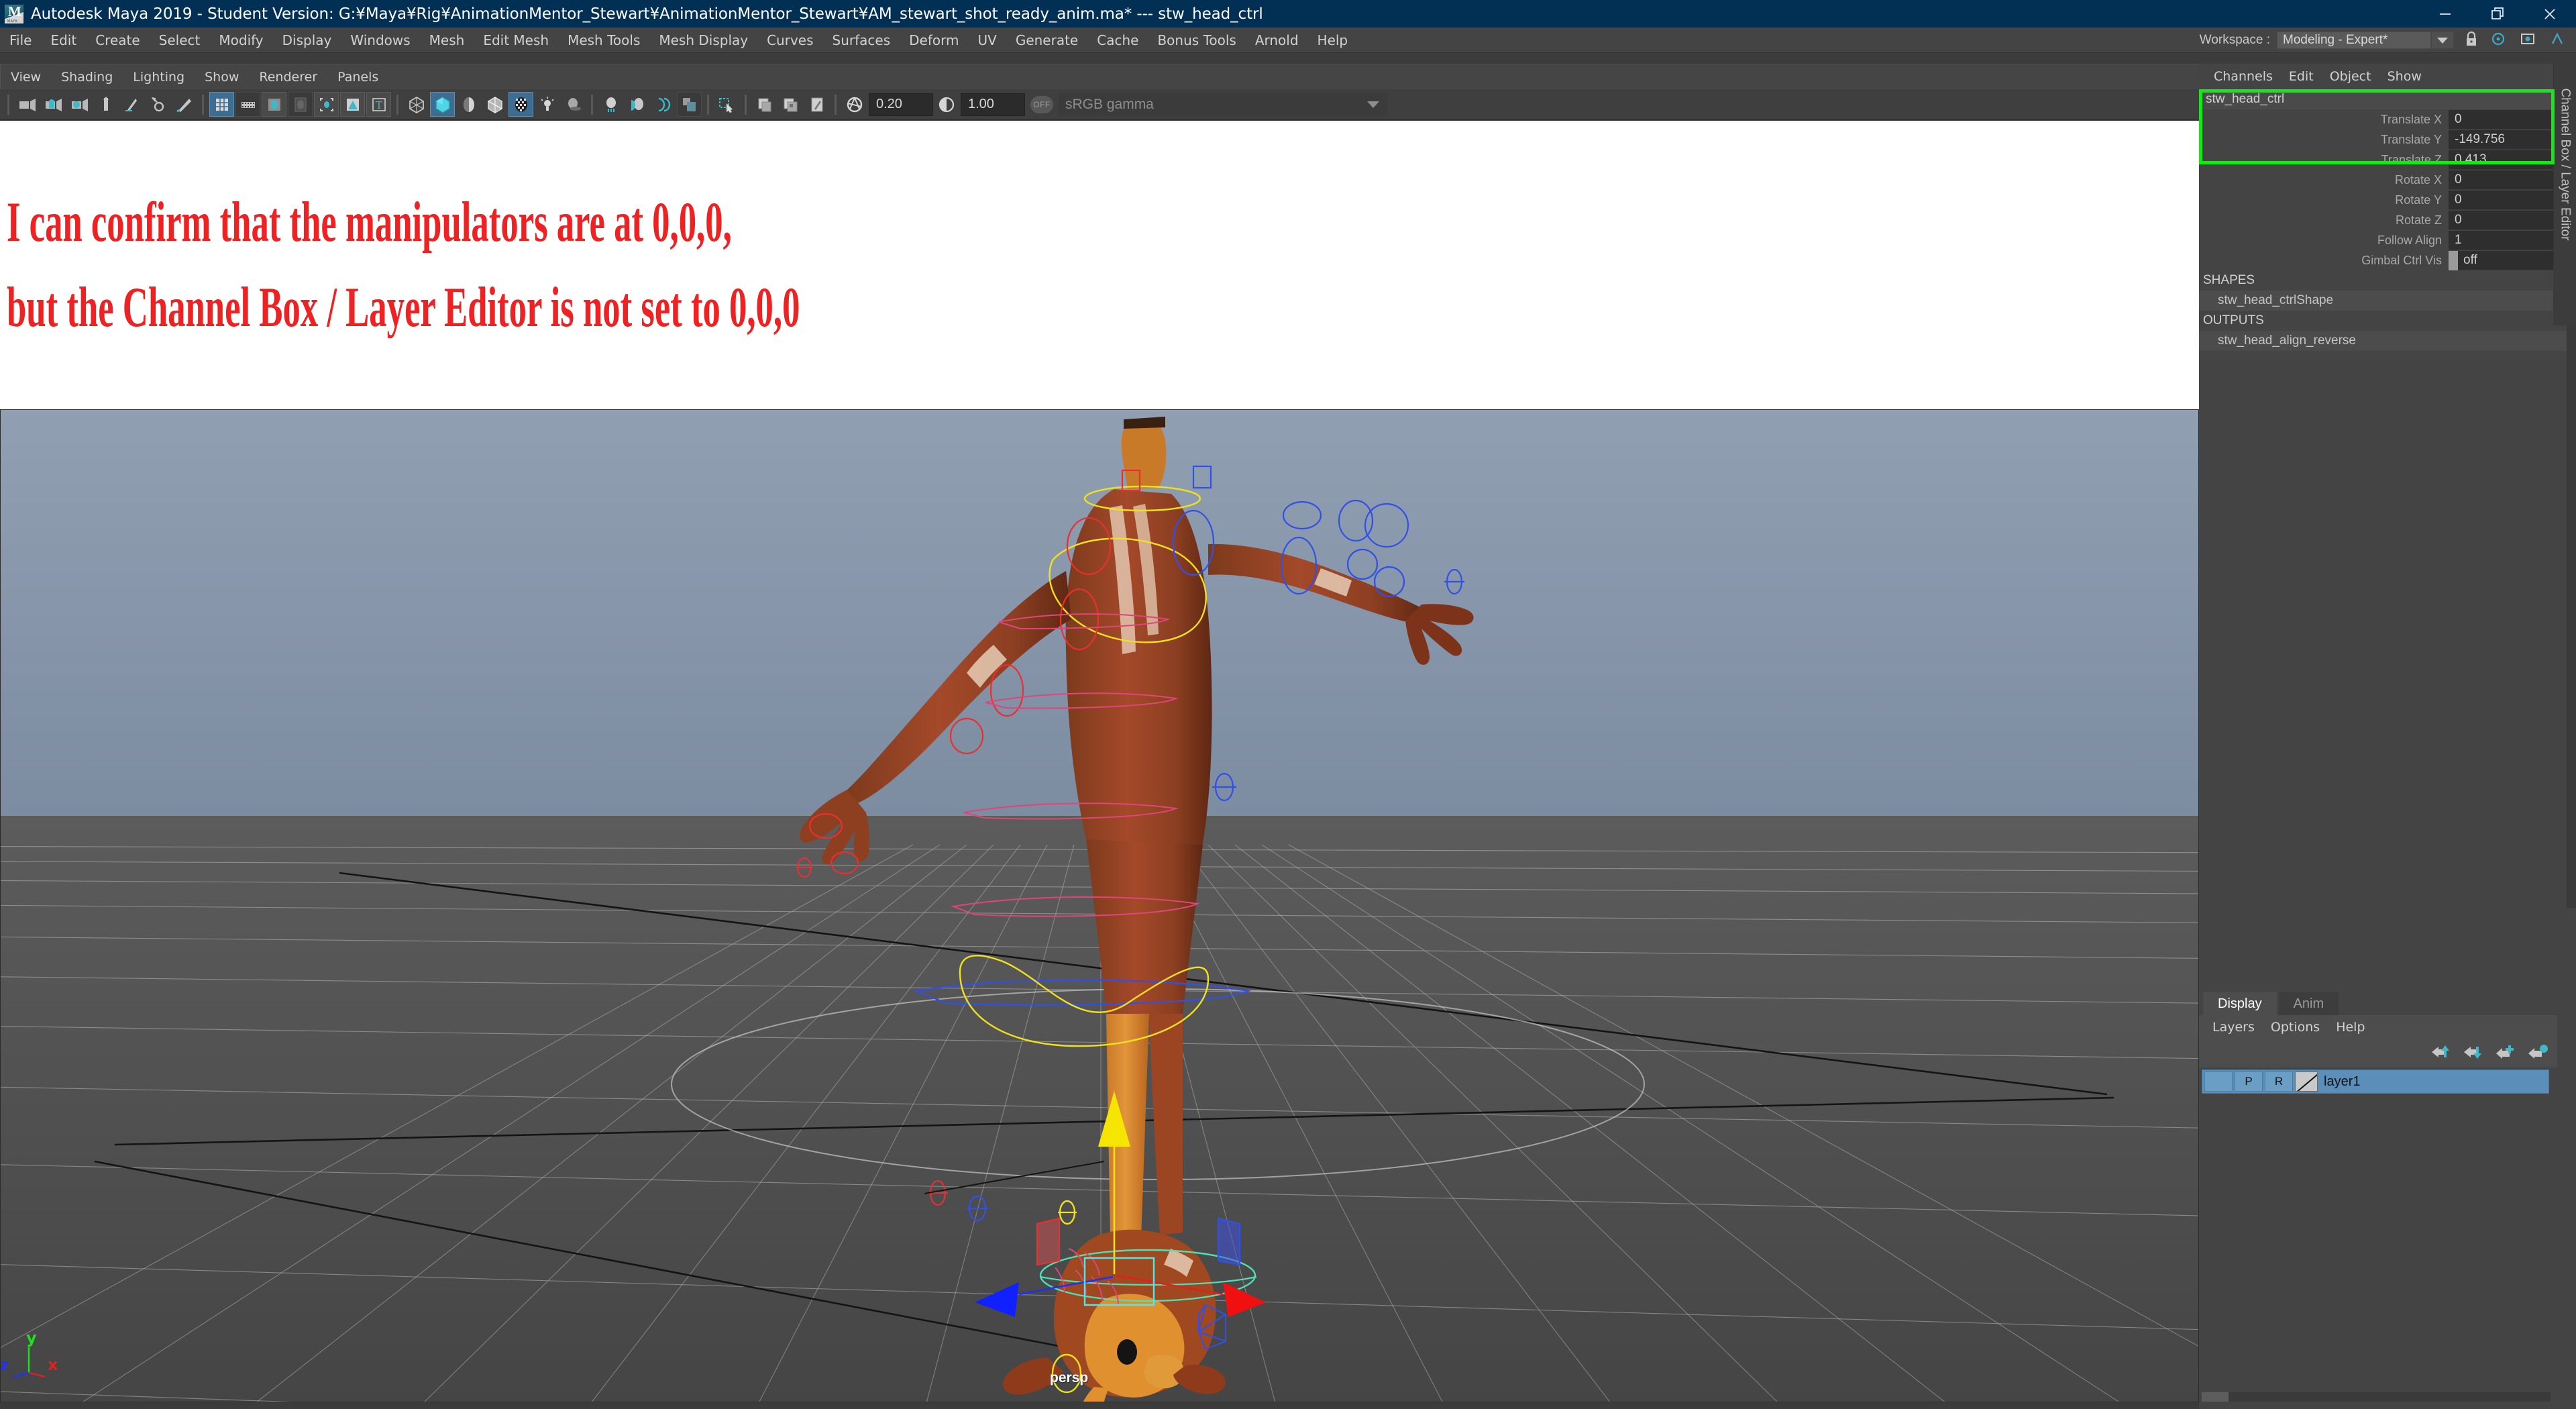 This screenshot has height=1409, width=2576. What do you see at coordinates (63, 40) in the screenshot?
I see `menu-edit: Edit` at bounding box center [63, 40].